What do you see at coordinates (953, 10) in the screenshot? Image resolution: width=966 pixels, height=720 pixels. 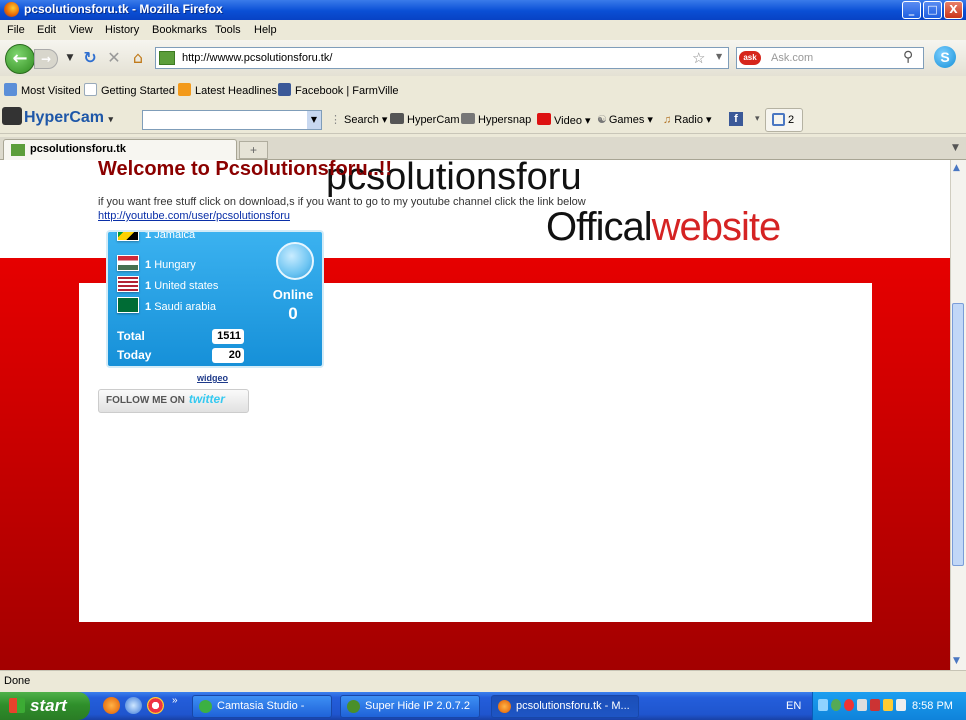 I see `close-button: X` at bounding box center [953, 10].